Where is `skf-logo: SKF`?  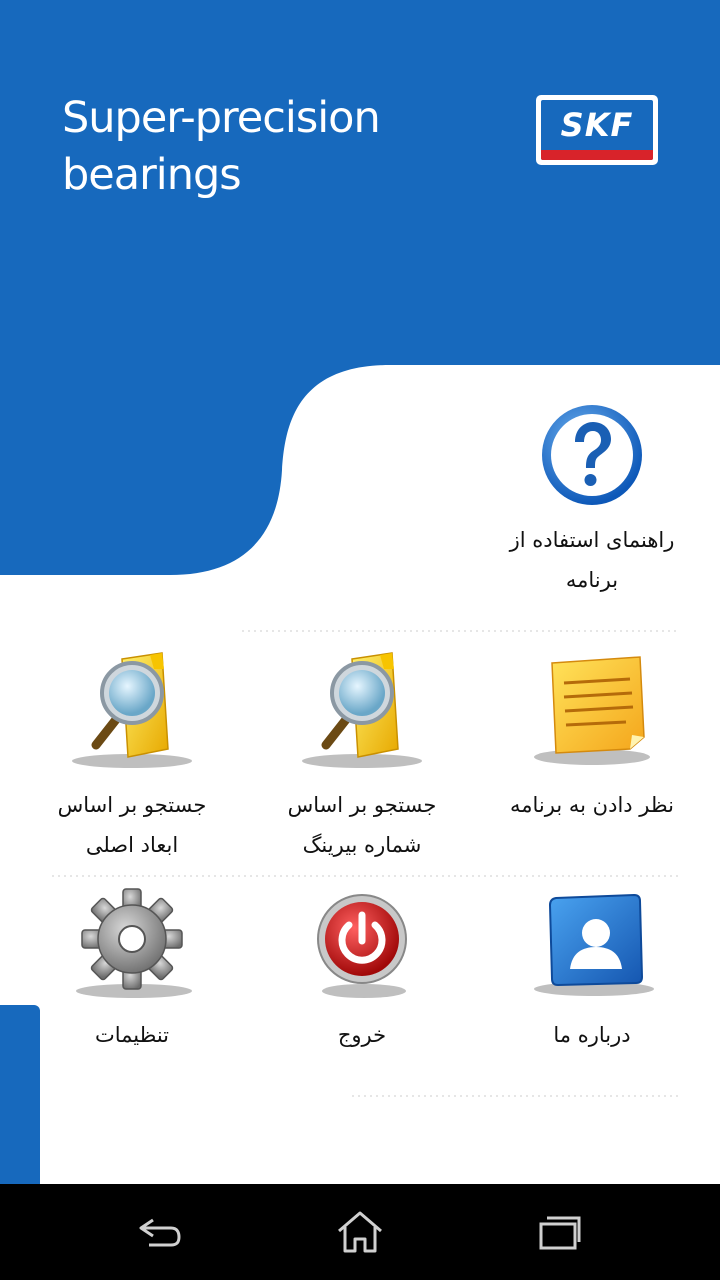
skf-logo: SKF is located at coordinates (597, 130).